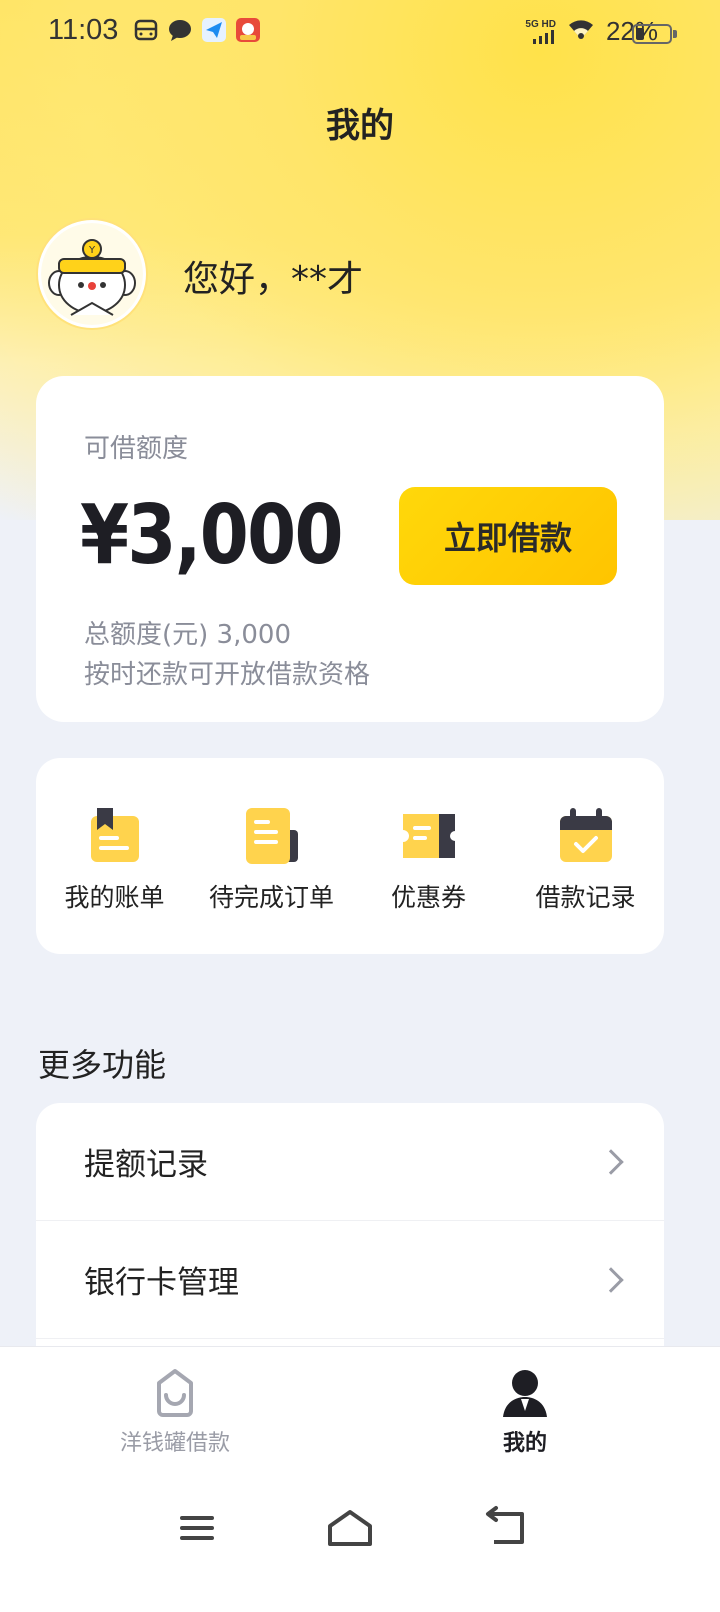  Describe the element at coordinates (198, 1528) in the screenshot. I see `menu-icon` at that location.